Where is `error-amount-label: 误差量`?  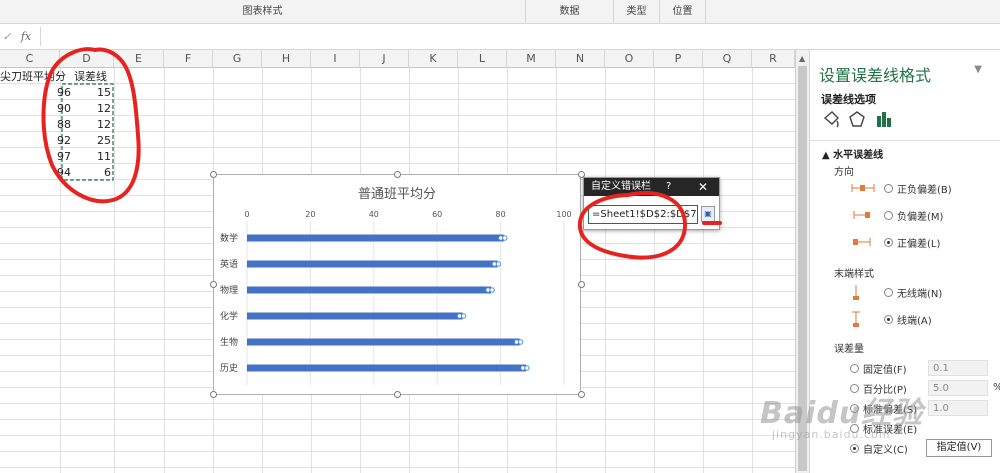 error-amount-label: 误差量 is located at coordinates (849, 349).